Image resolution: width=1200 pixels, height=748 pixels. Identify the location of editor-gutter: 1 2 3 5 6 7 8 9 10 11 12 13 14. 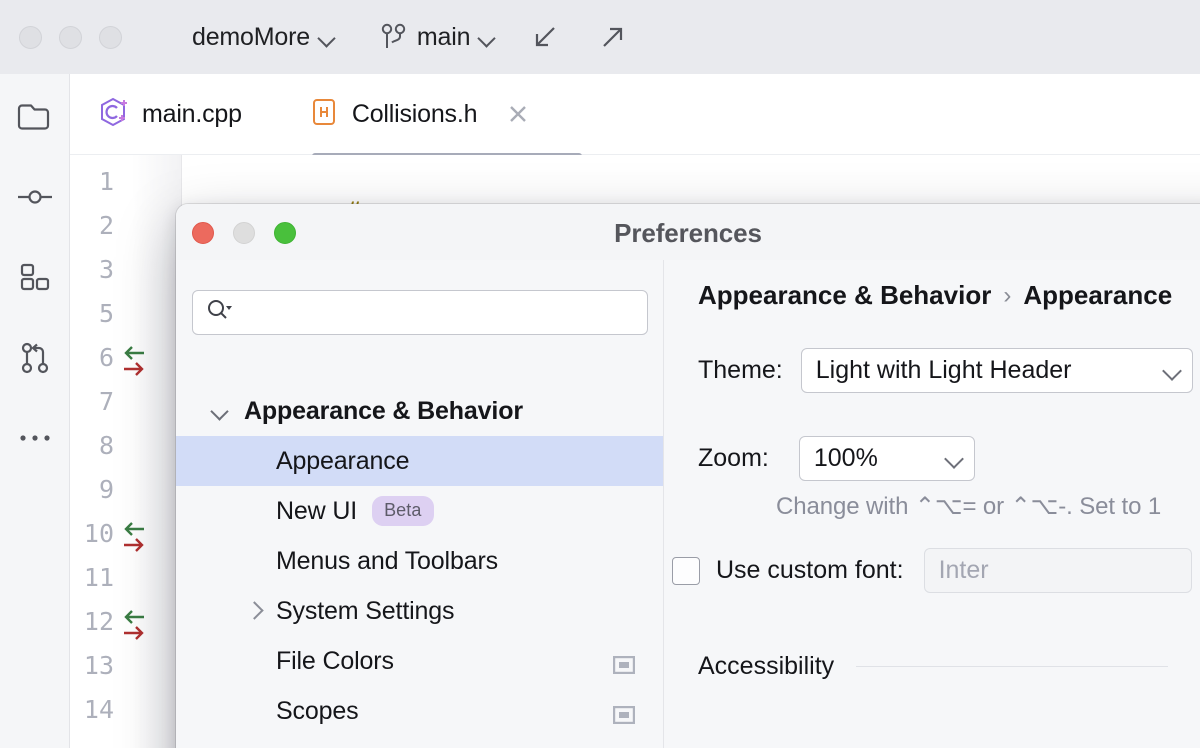
(126, 451).